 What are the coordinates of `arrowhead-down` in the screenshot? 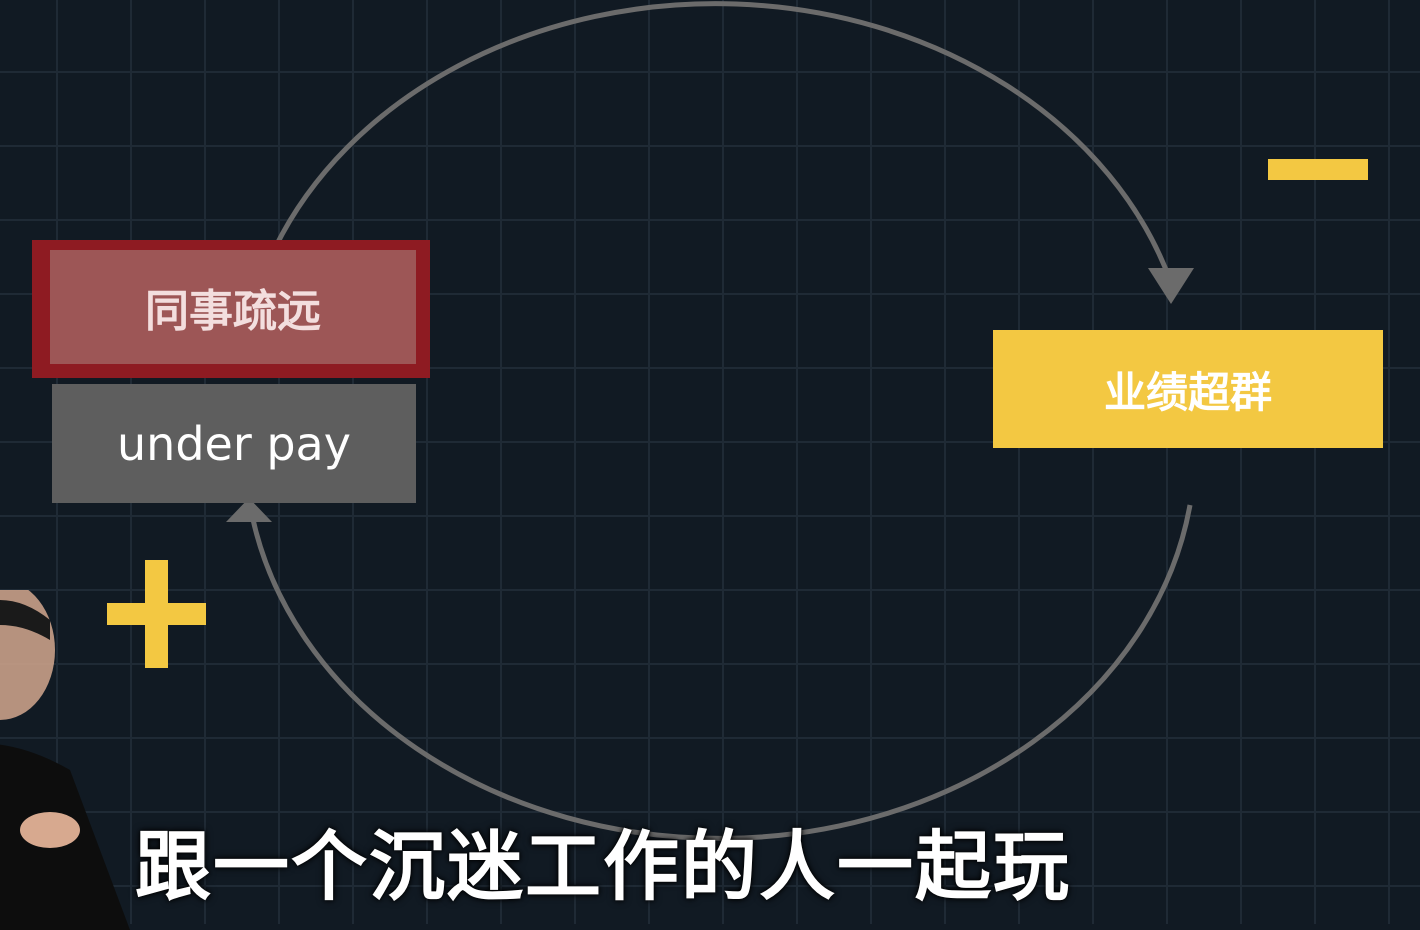 It's located at (1171, 286).